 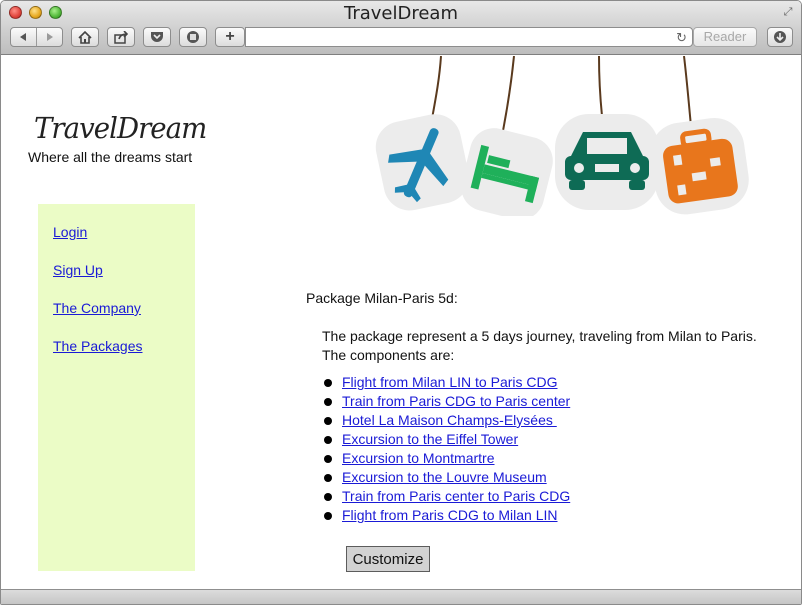 What do you see at coordinates (788, 12) in the screenshot?
I see `fullscreen-icon: ⤢` at bounding box center [788, 12].